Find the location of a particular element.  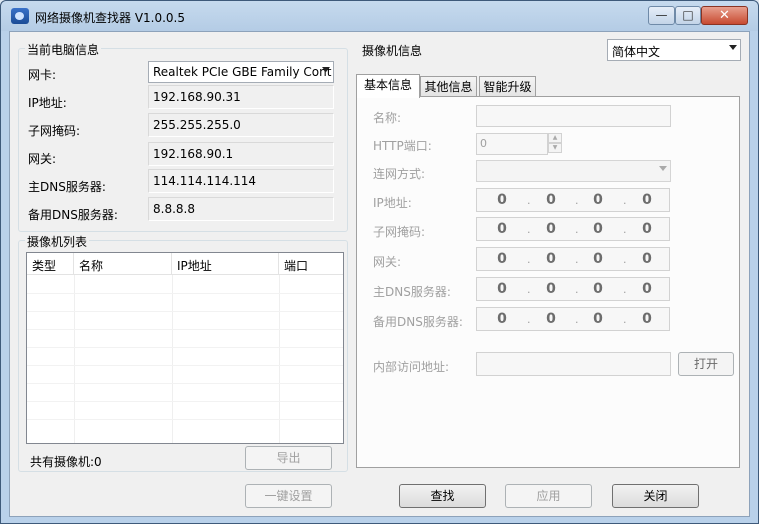

pc-info-title: 当前电脑信息 is located at coordinates (63, 49).